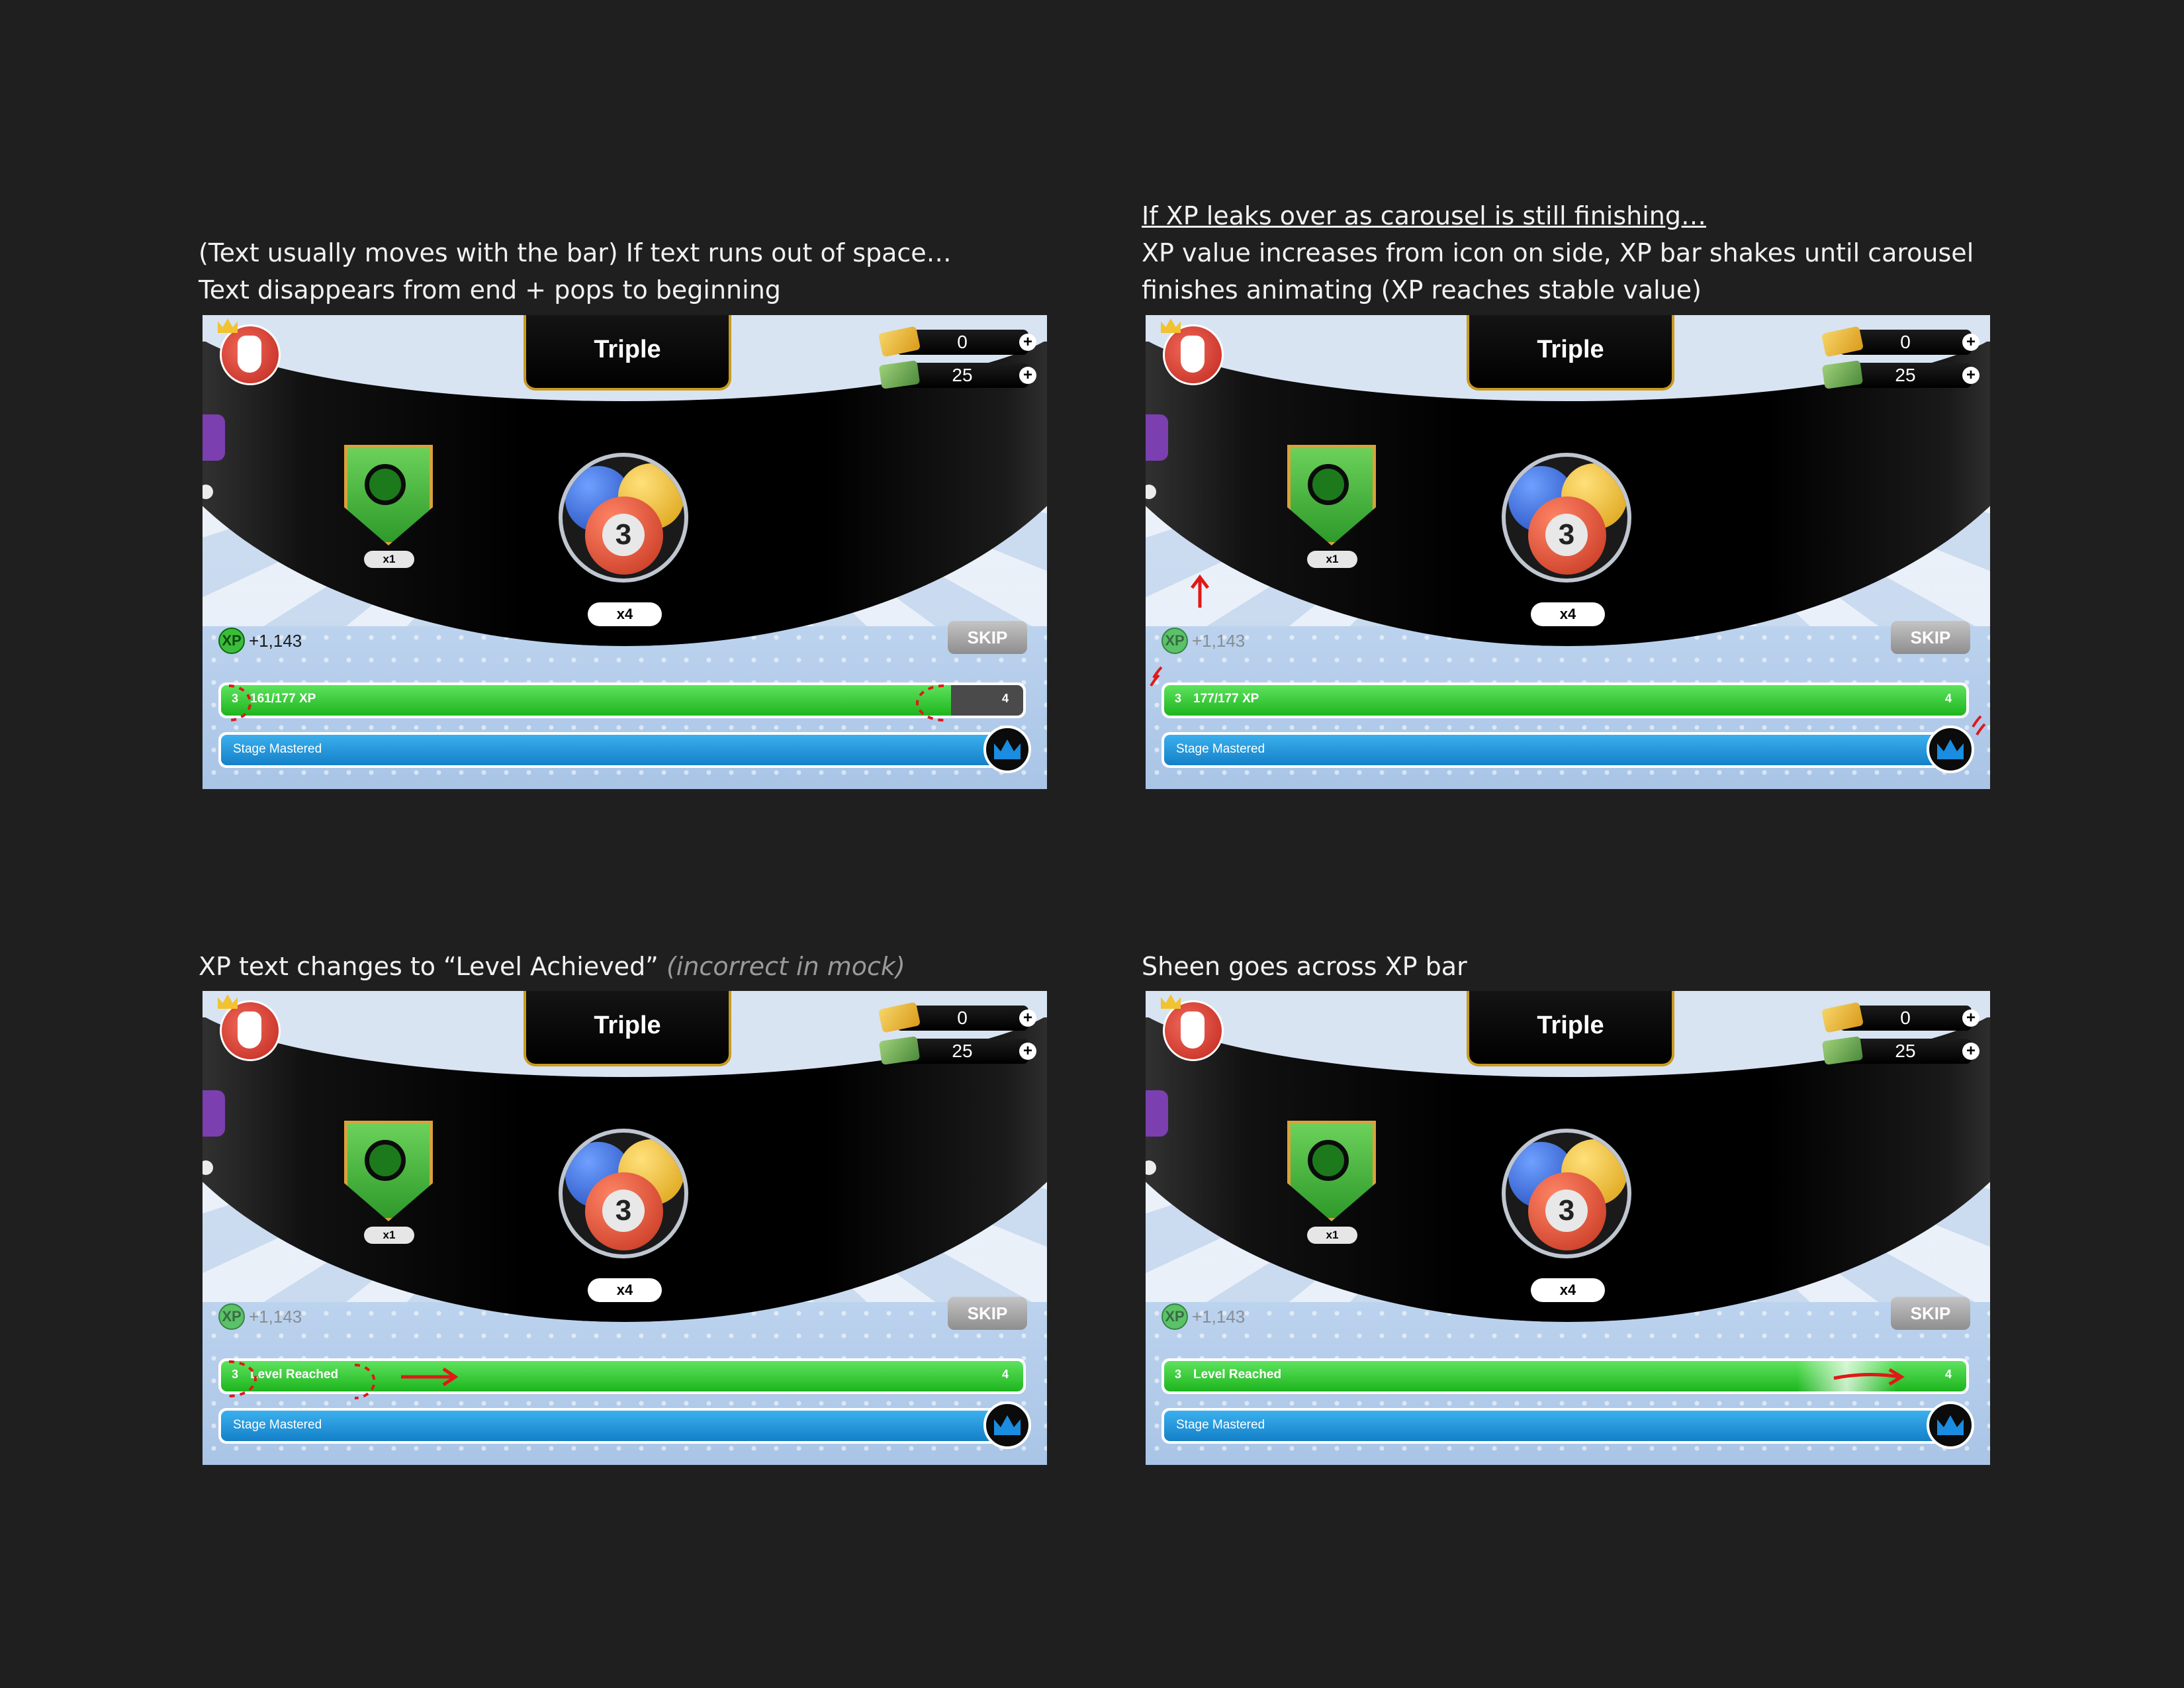 Image resolution: width=2184 pixels, height=1688 pixels. What do you see at coordinates (365, 1381) in the screenshot?
I see `annotation-burst-text-end` at bounding box center [365, 1381].